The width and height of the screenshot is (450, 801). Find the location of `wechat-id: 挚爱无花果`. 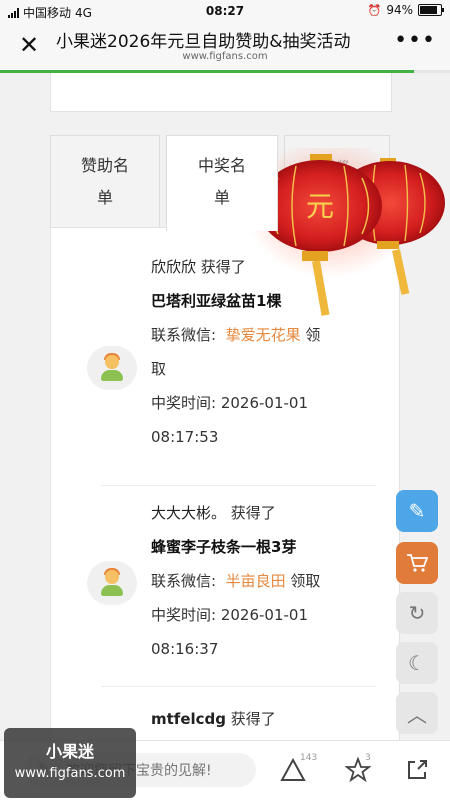

wechat-id: 挚爱无花果 is located at coordinates (263, 335).